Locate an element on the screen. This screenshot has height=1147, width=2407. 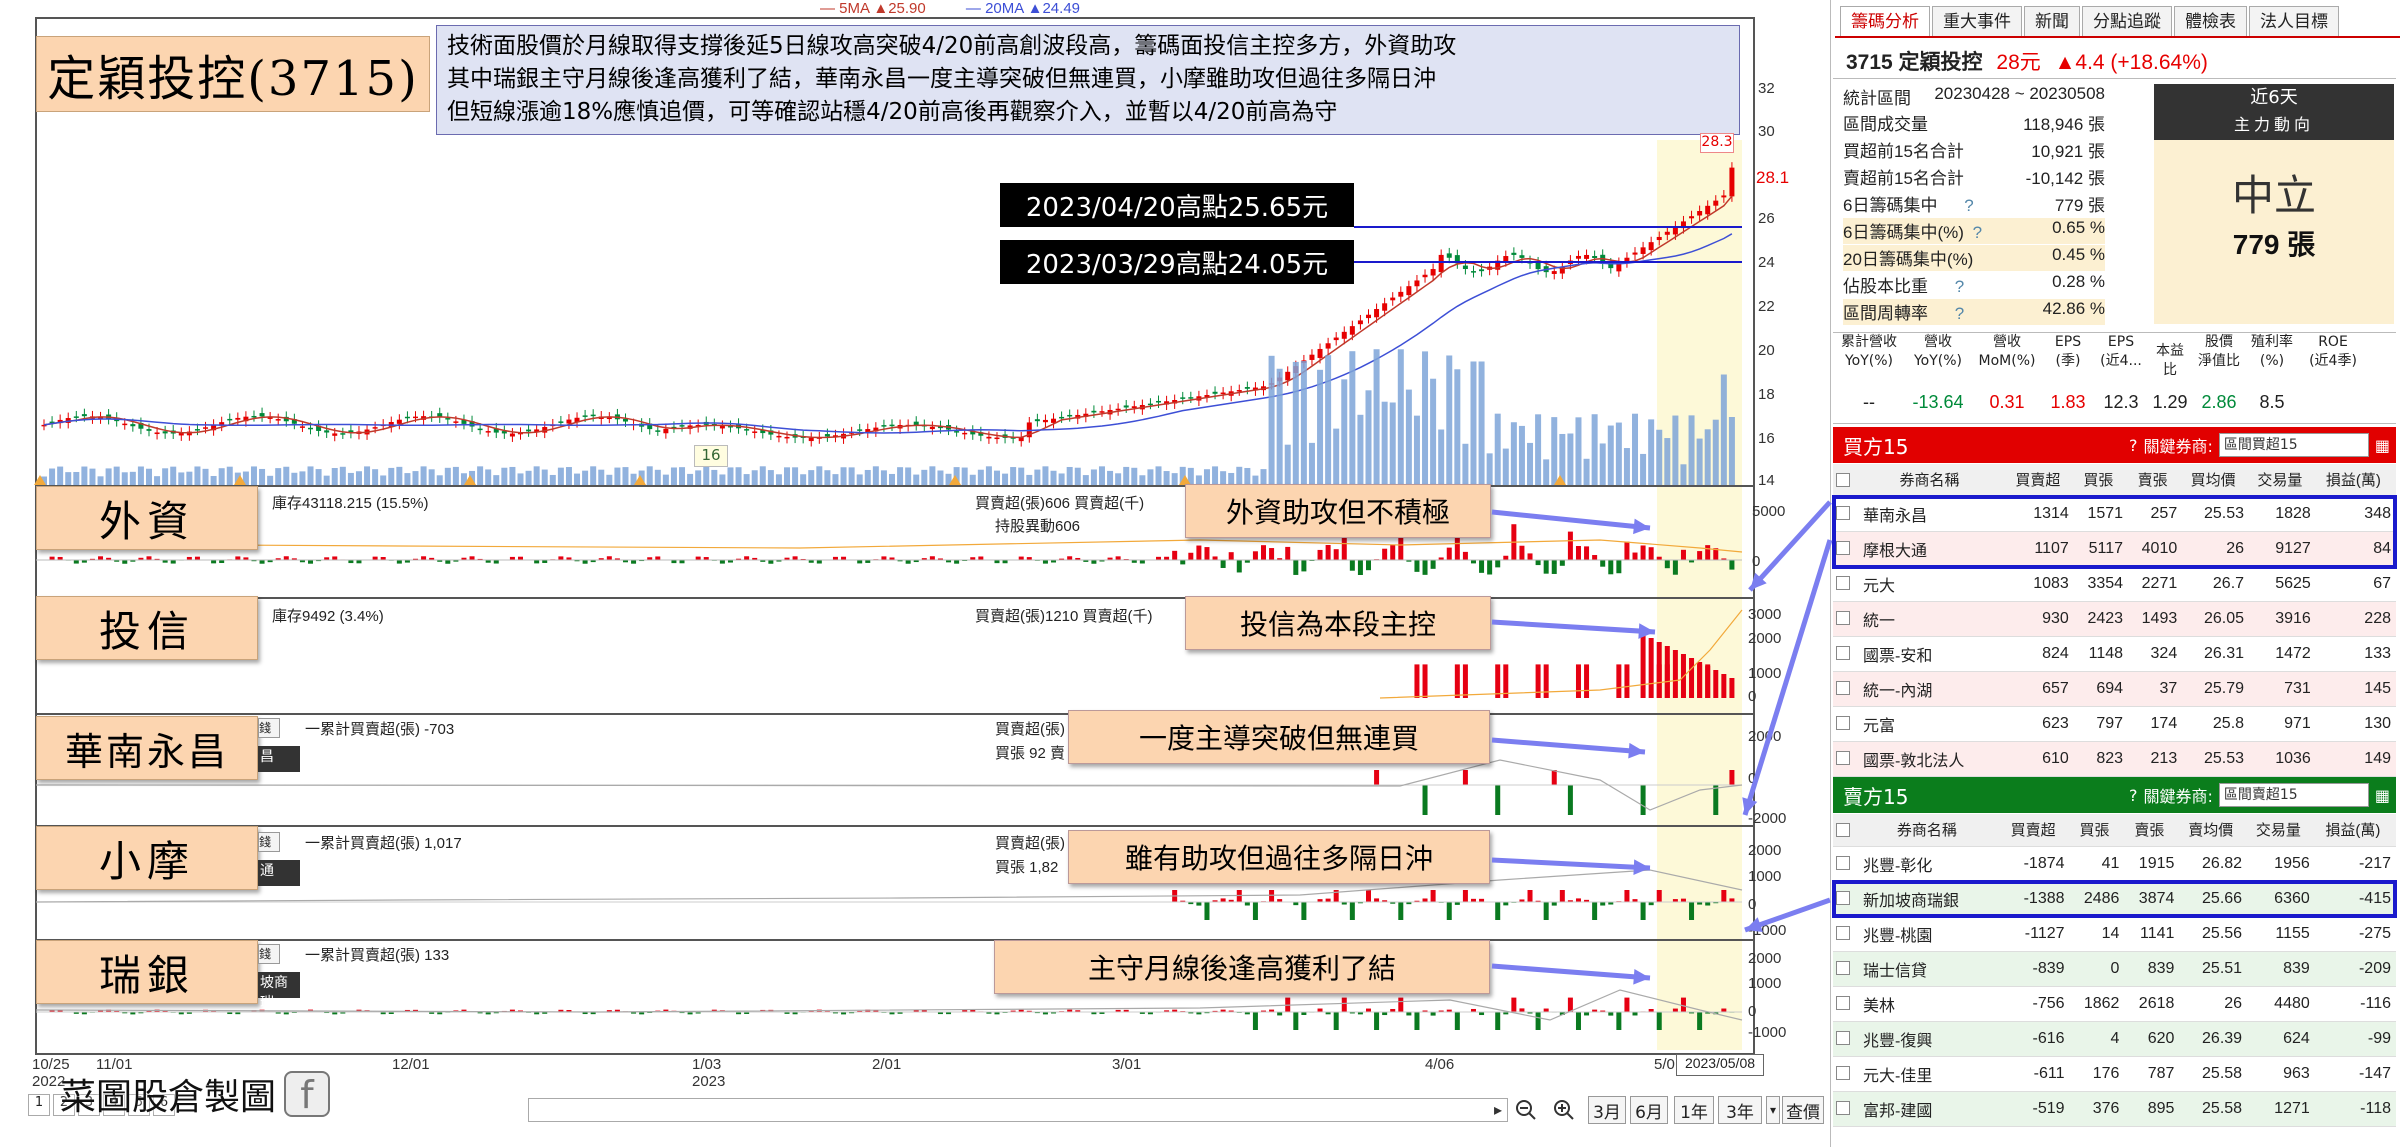
zoom-in-icon is located at coordinates (1564, 1110).